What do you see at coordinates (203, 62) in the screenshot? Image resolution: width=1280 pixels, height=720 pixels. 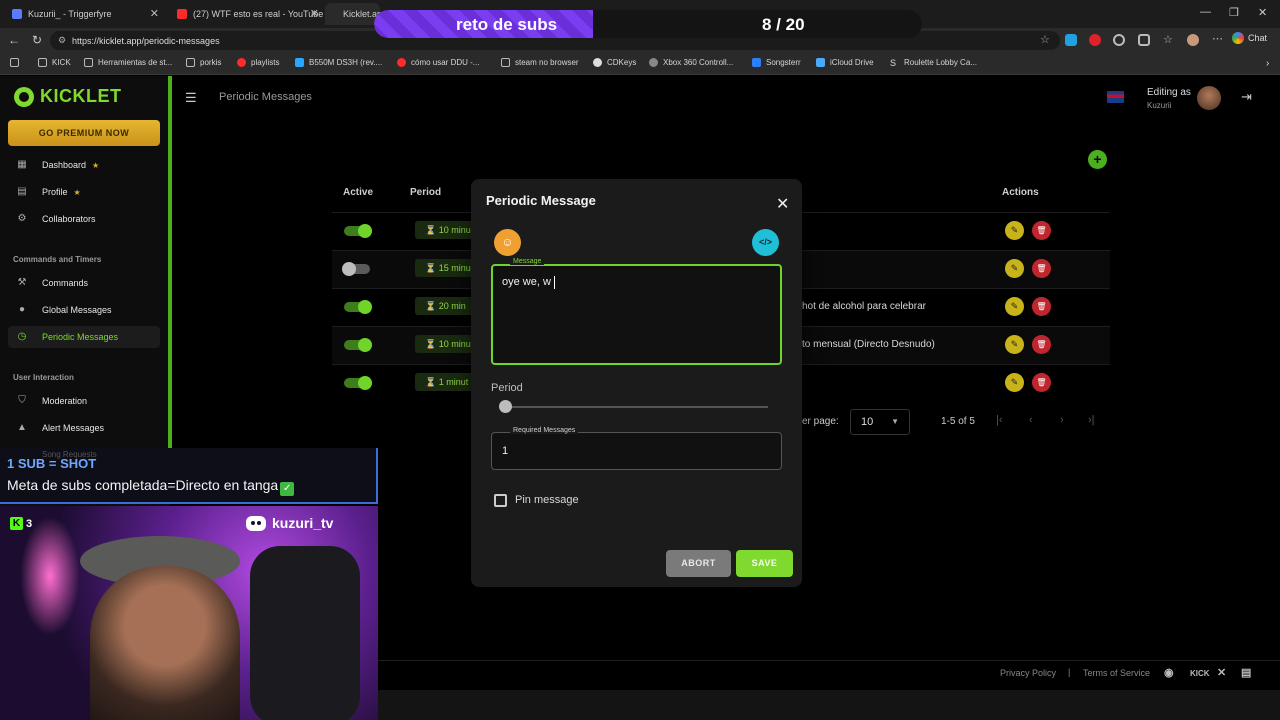 I see `bookmark-item: porkis` at bounding box center [203, 62].